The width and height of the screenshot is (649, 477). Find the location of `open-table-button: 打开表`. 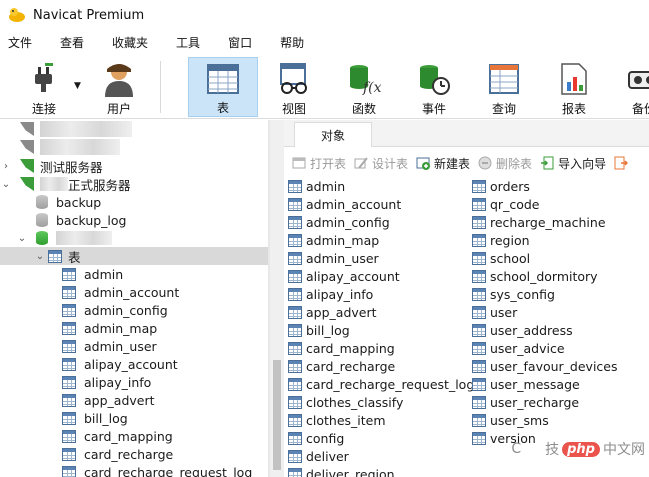

open-table-button: 打开表 is located at coordinates (319, 163).